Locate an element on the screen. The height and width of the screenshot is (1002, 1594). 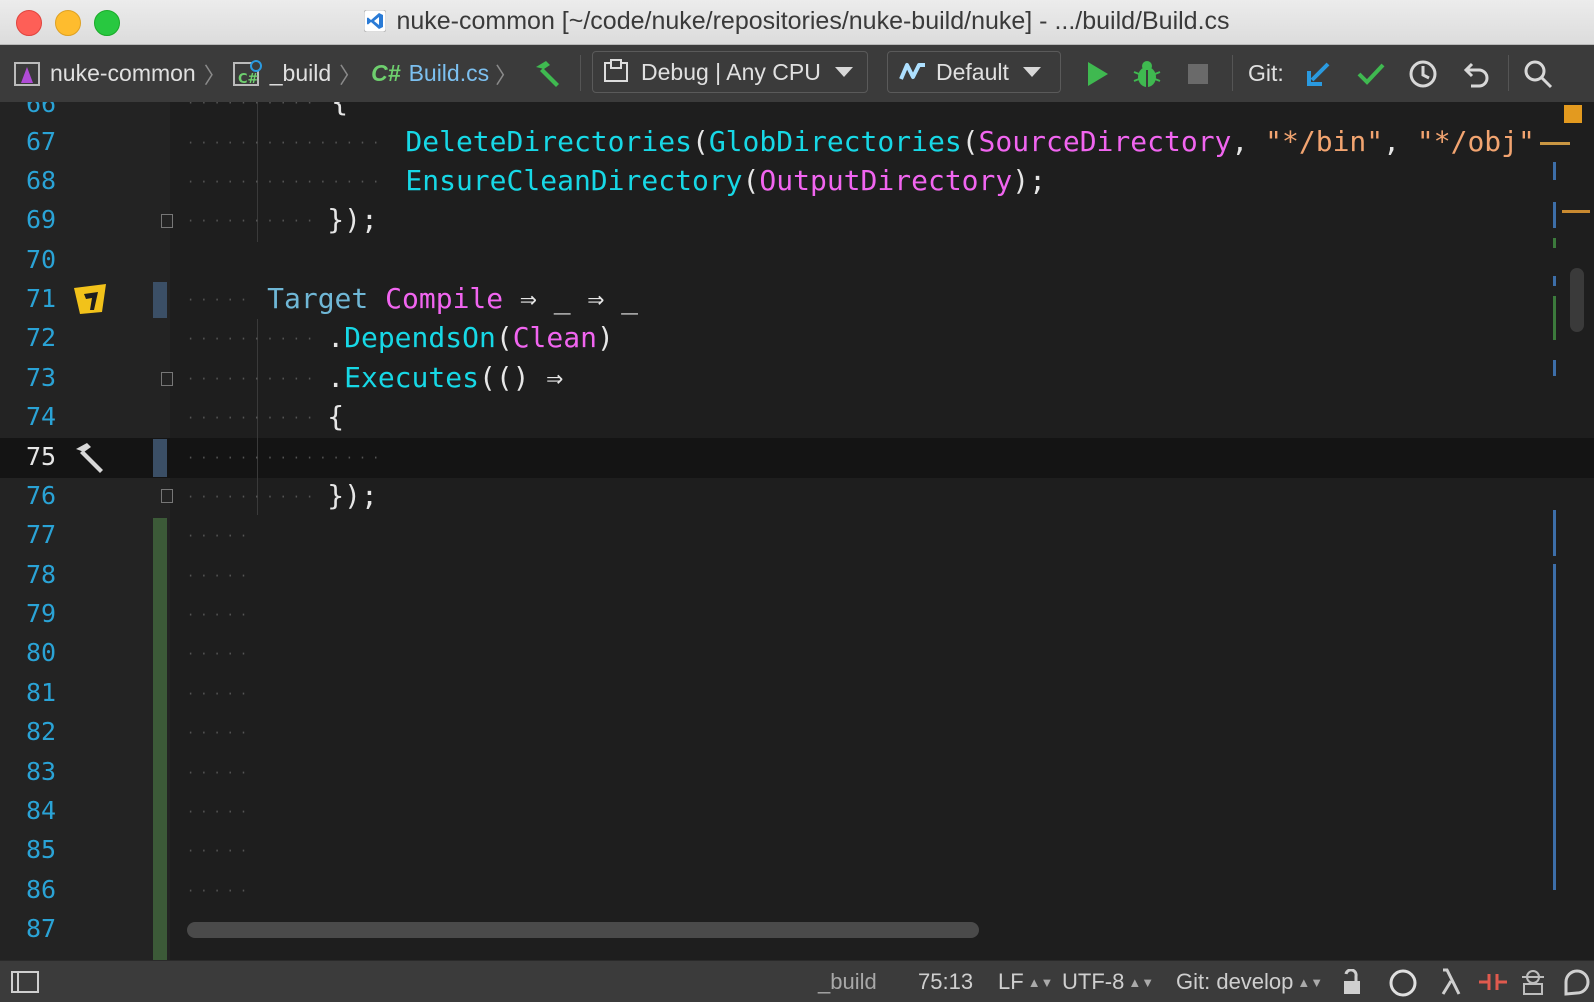
circle-status-icon is located at coordinates (1403, 983).